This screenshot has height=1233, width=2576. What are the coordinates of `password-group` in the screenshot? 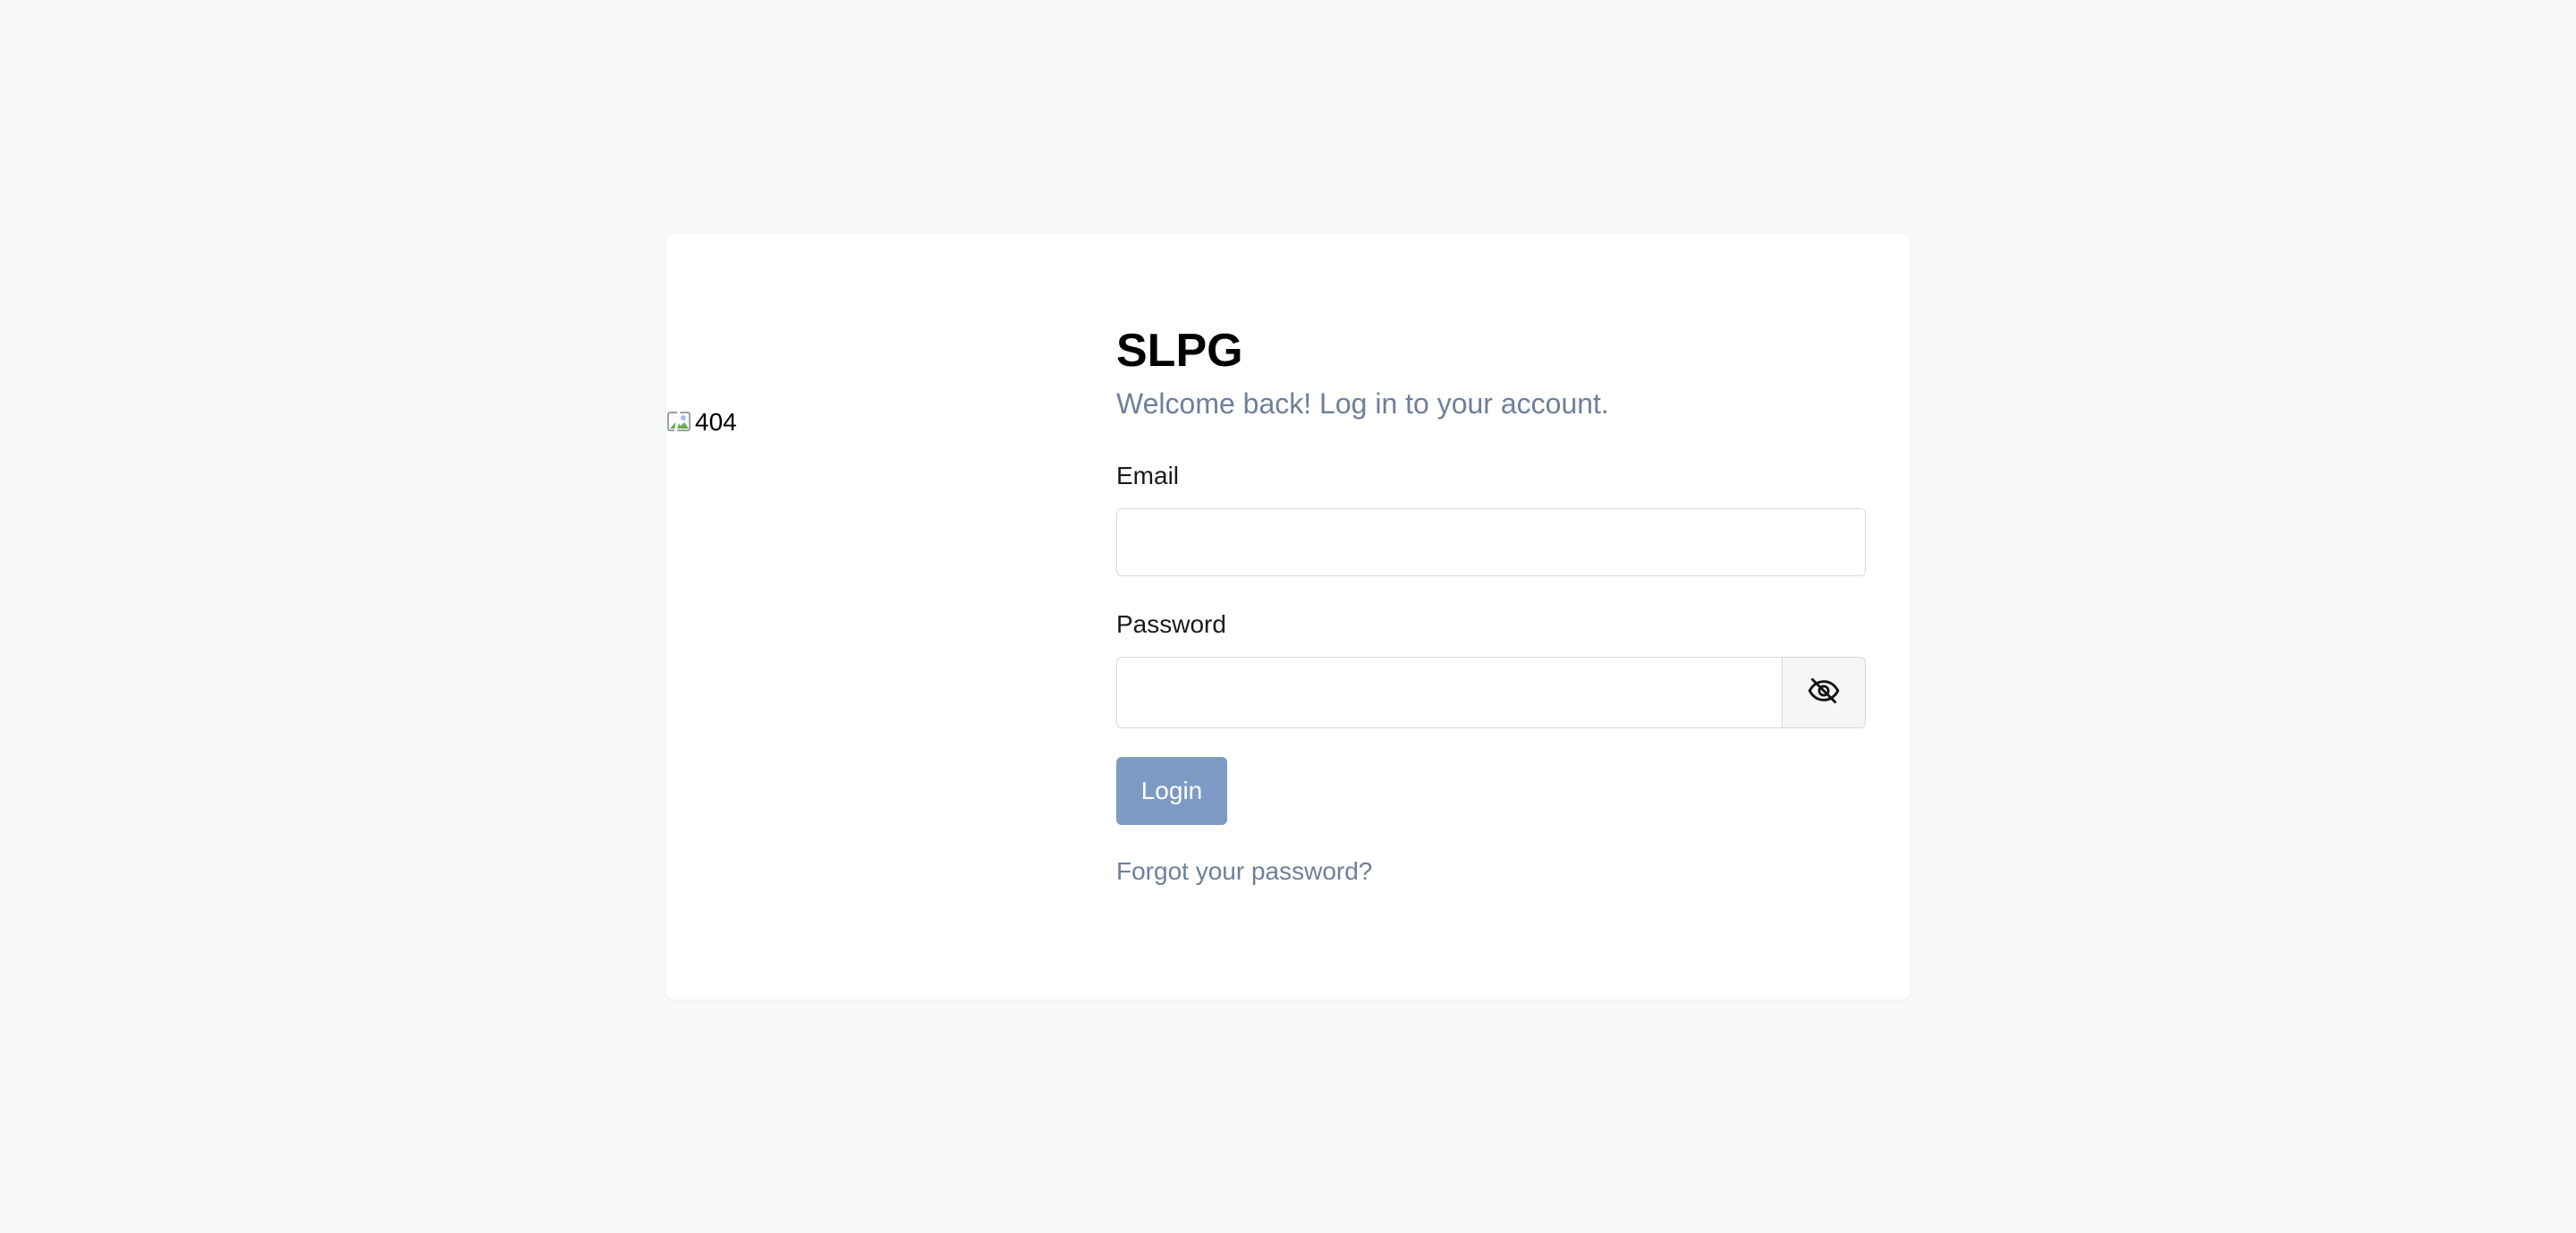 It's located at (1491, 693).